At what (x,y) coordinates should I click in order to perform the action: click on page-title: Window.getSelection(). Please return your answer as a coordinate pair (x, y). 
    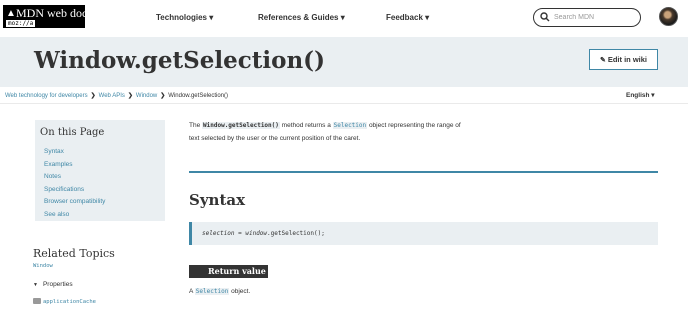
    Looking at the image, I should click on (179, 60).